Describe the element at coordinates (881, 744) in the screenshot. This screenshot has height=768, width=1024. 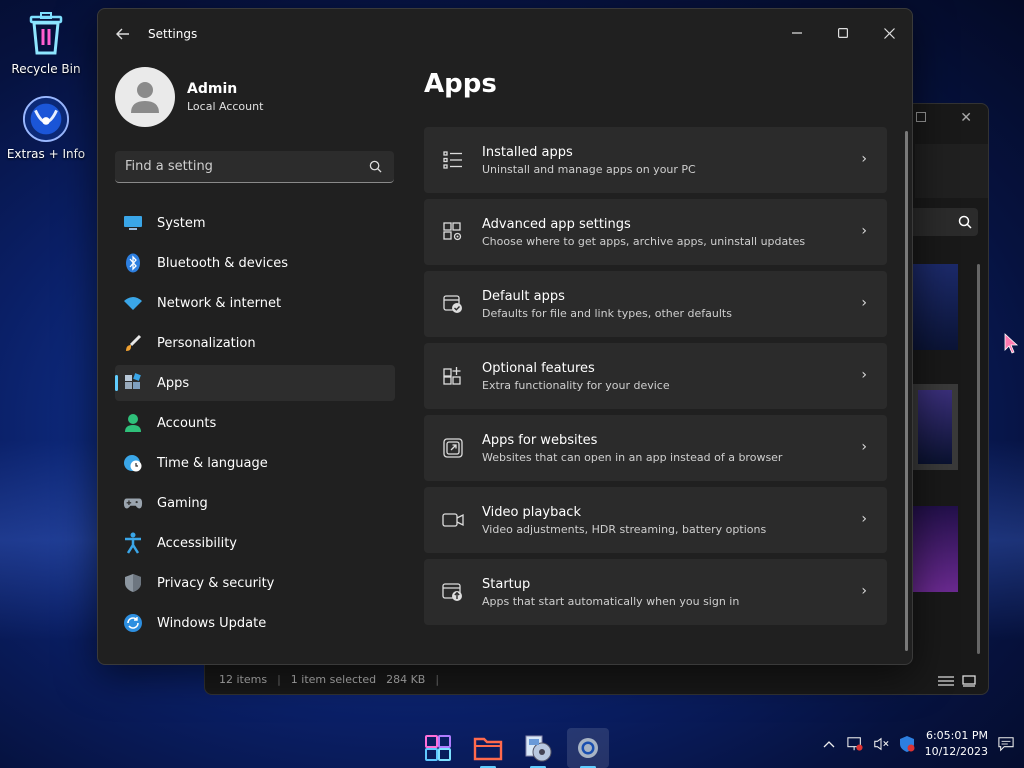
I see `volume-muted-icon` at that location.